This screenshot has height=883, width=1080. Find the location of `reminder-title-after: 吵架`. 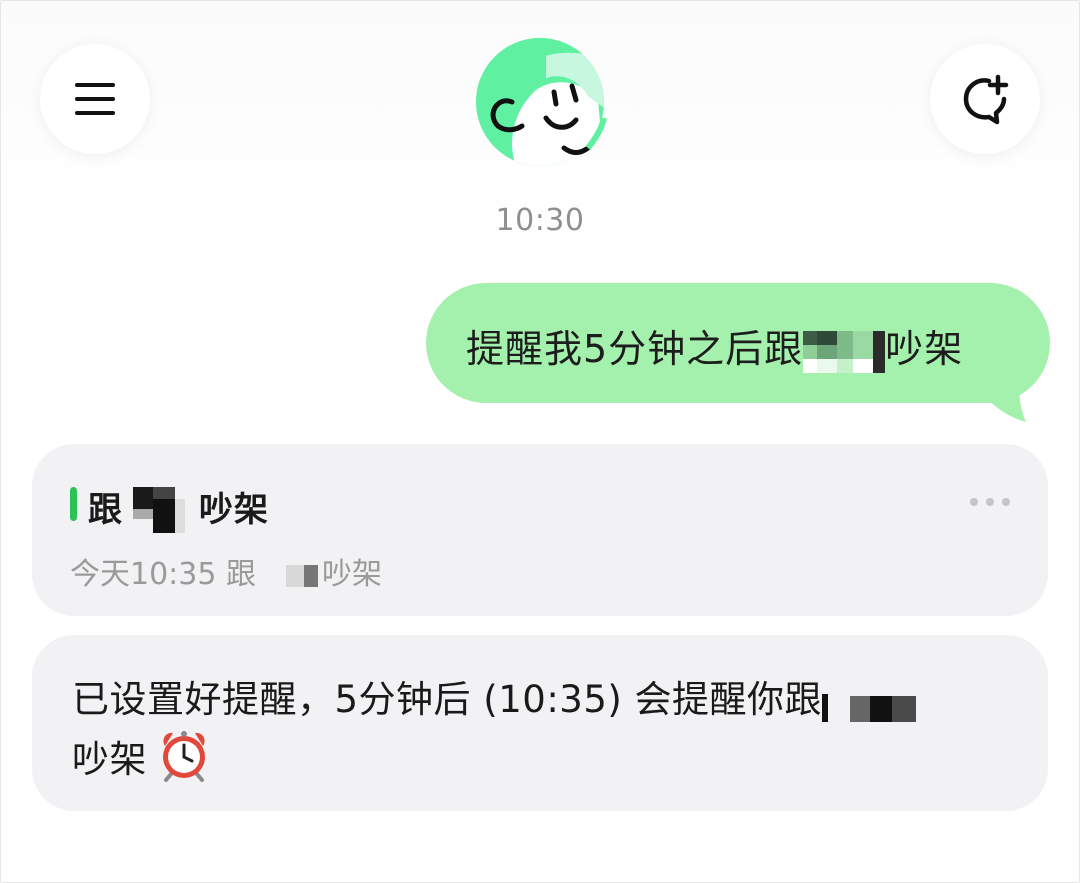

reminder-title-after: 吵架 is located at coordinates (234, 510).